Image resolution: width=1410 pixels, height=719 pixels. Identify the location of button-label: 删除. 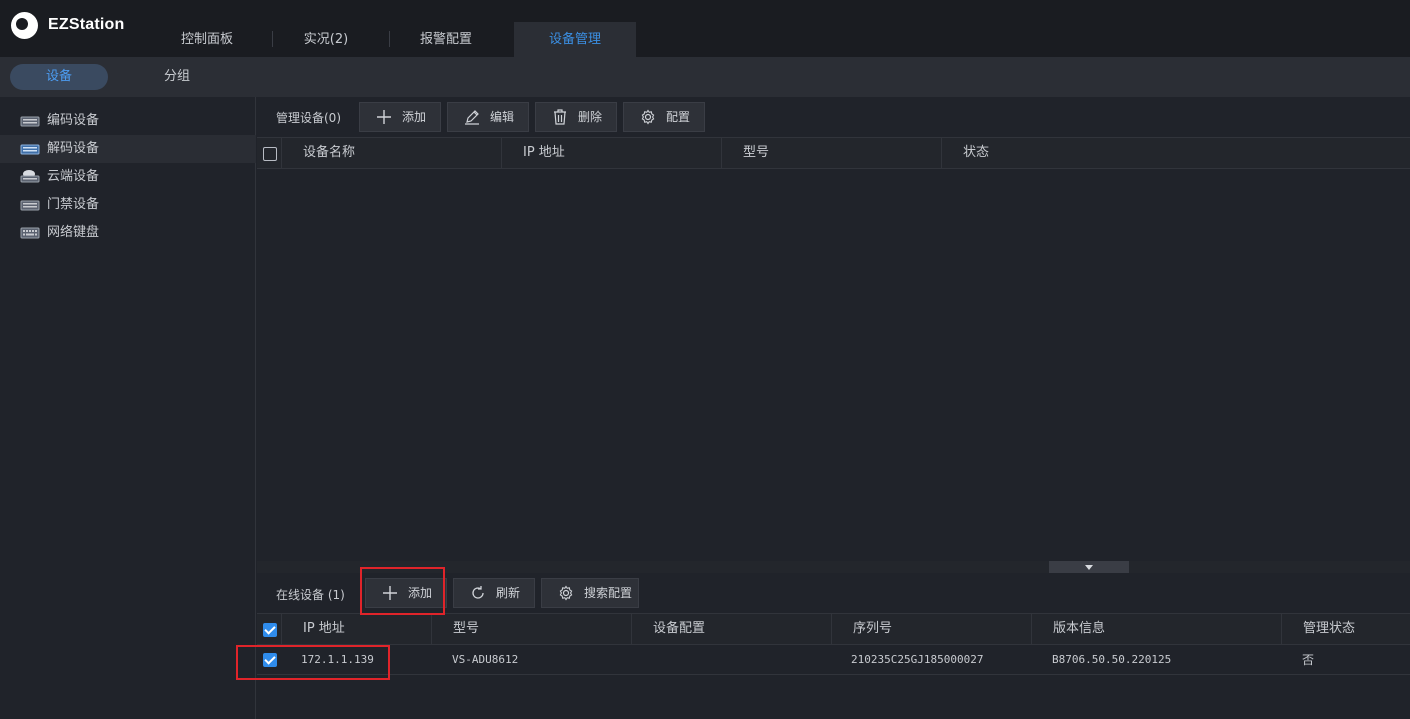
(590, 117).